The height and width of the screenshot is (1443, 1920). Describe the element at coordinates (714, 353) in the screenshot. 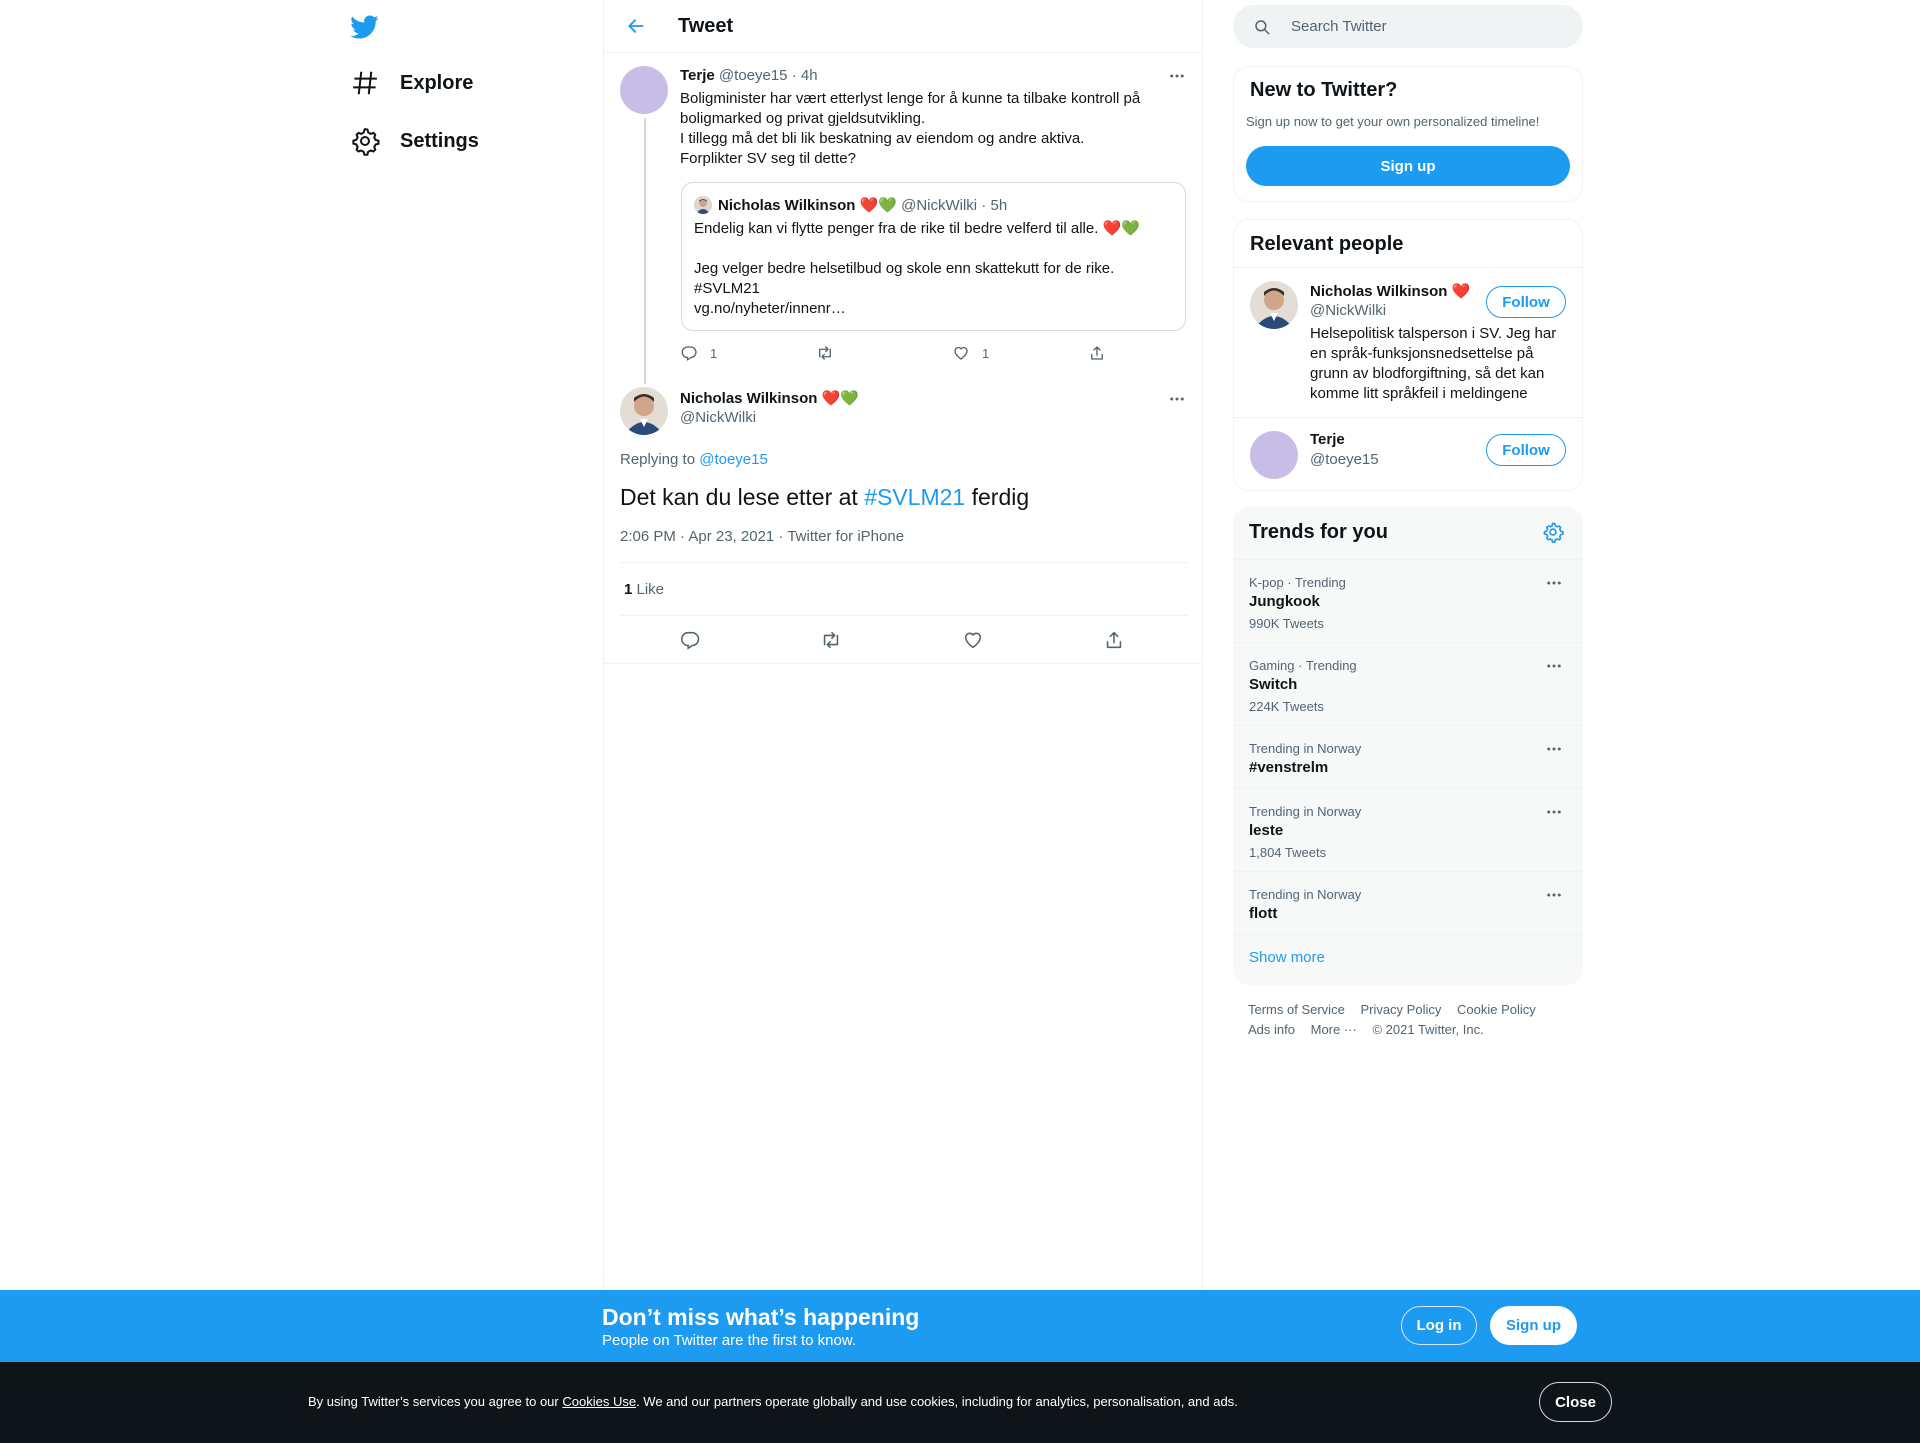

I see `parent-reply-count: 1` at that location.